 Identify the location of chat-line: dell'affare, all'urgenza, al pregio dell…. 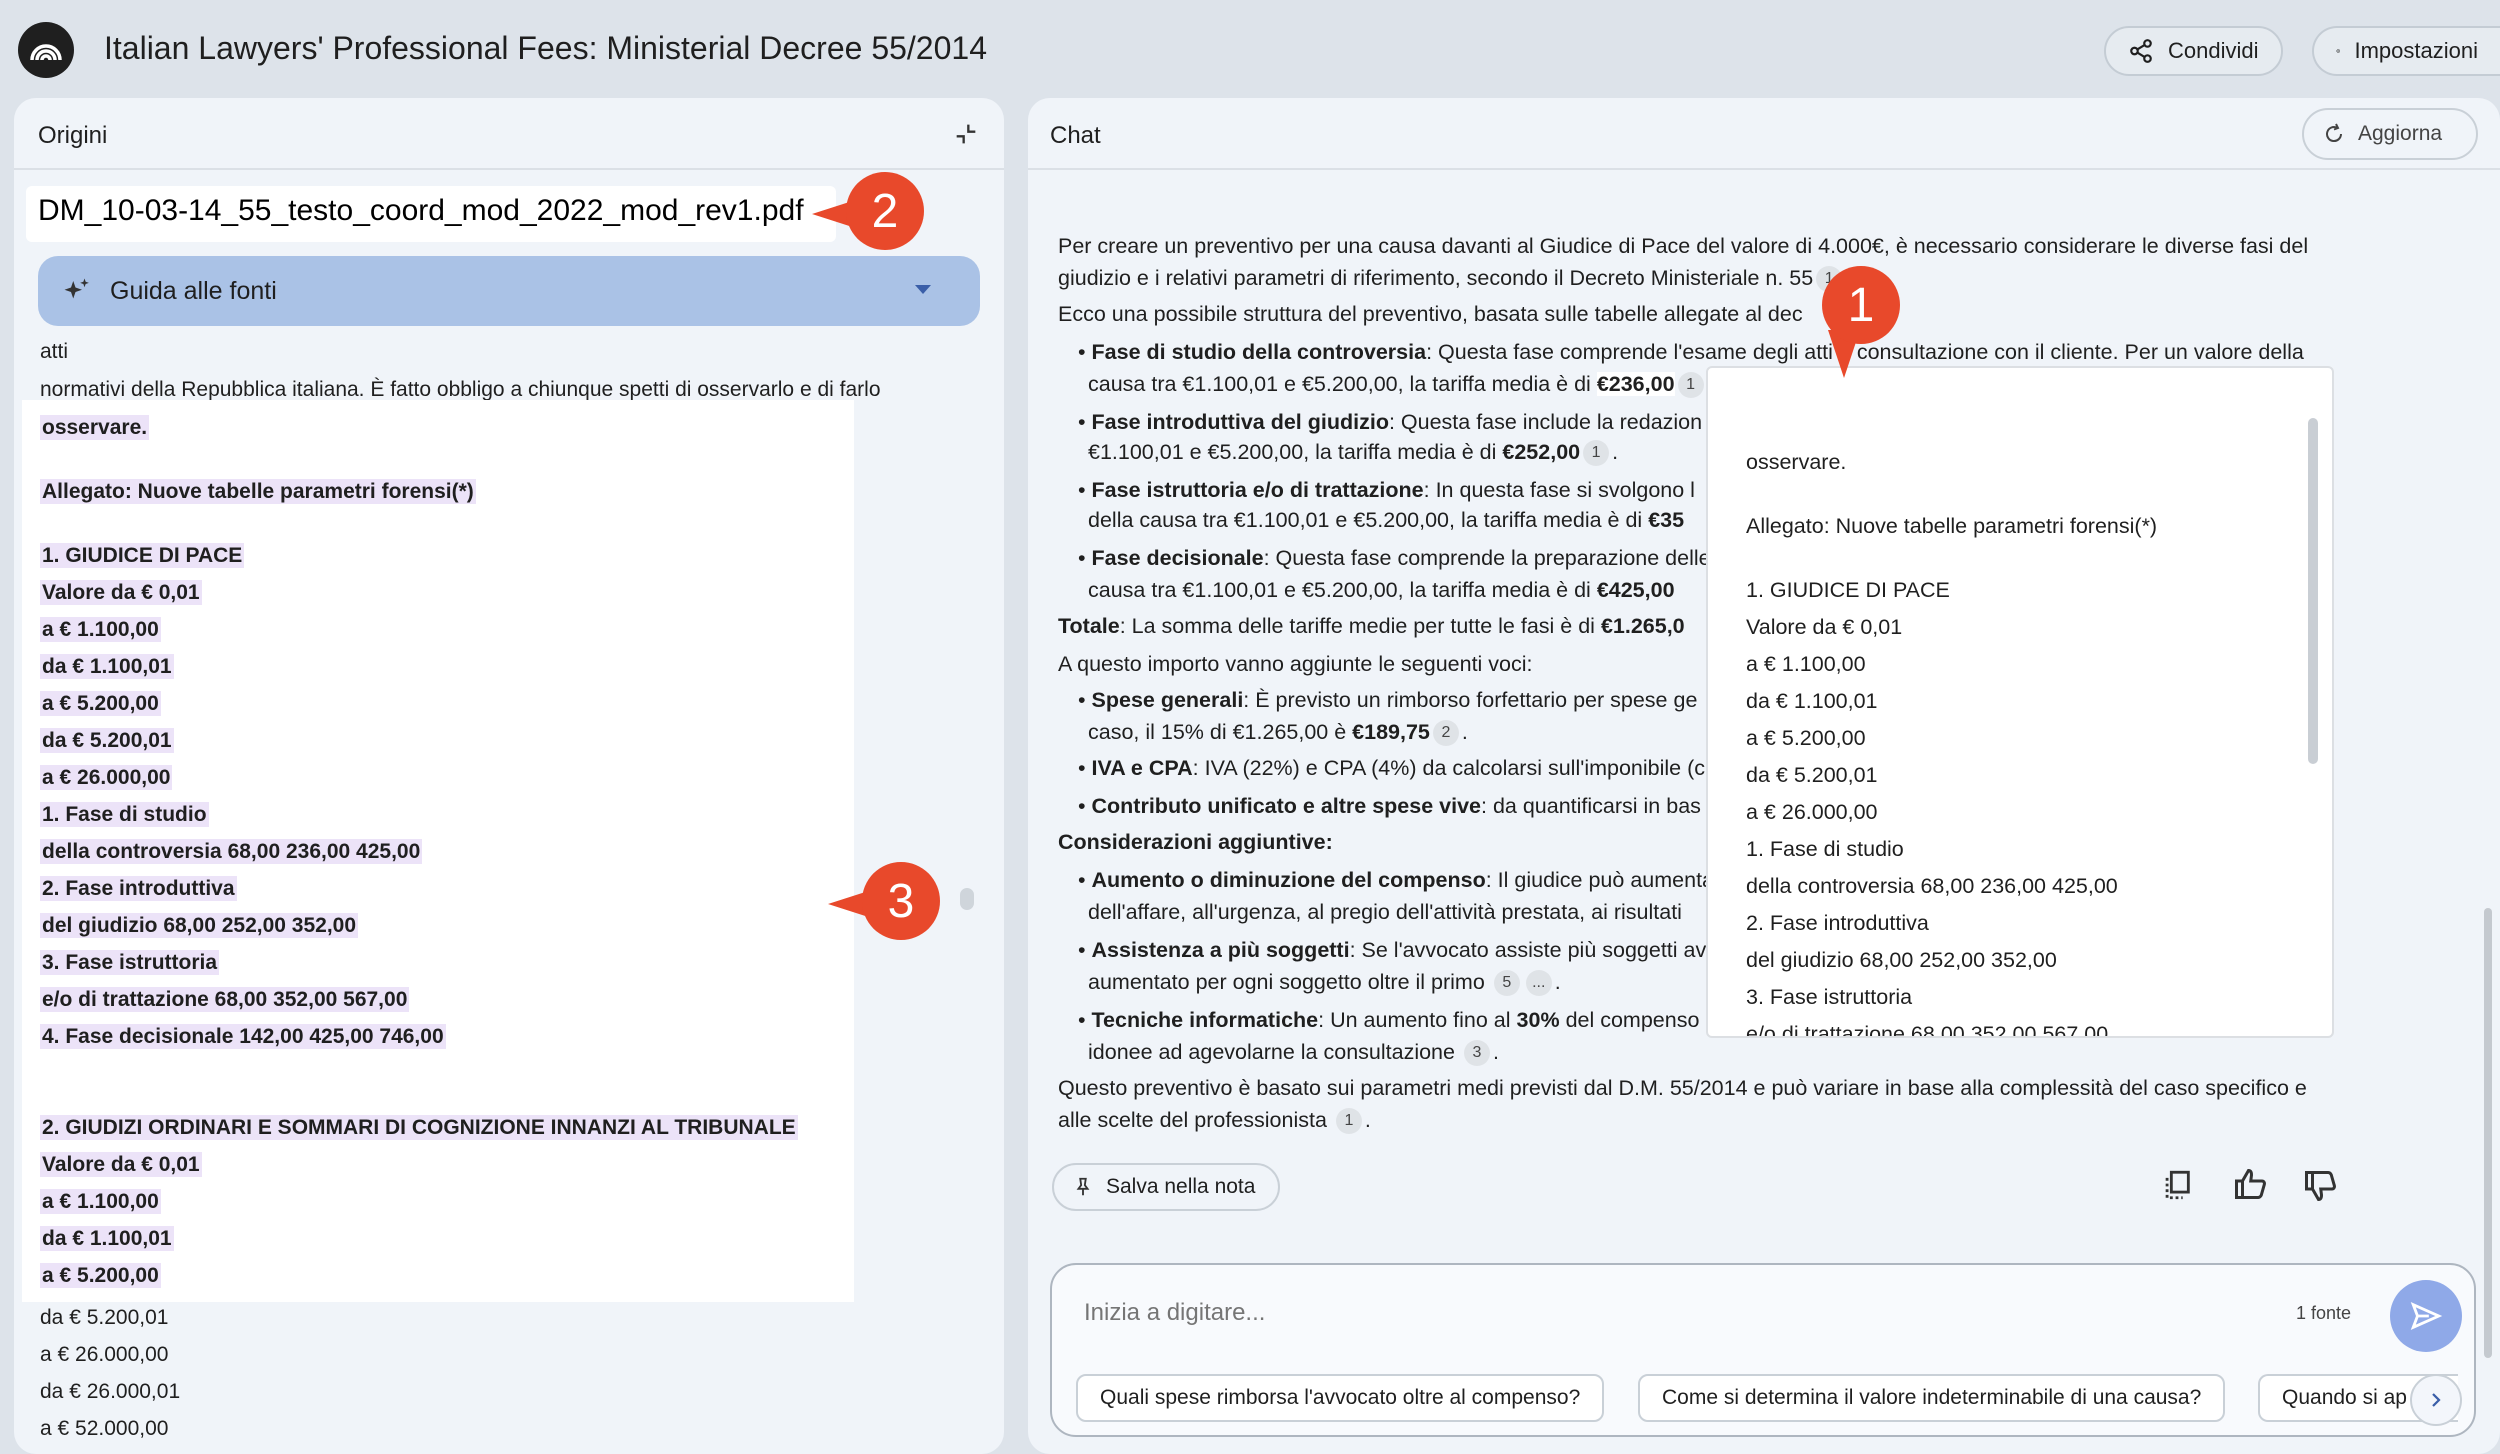
(1385, 912).